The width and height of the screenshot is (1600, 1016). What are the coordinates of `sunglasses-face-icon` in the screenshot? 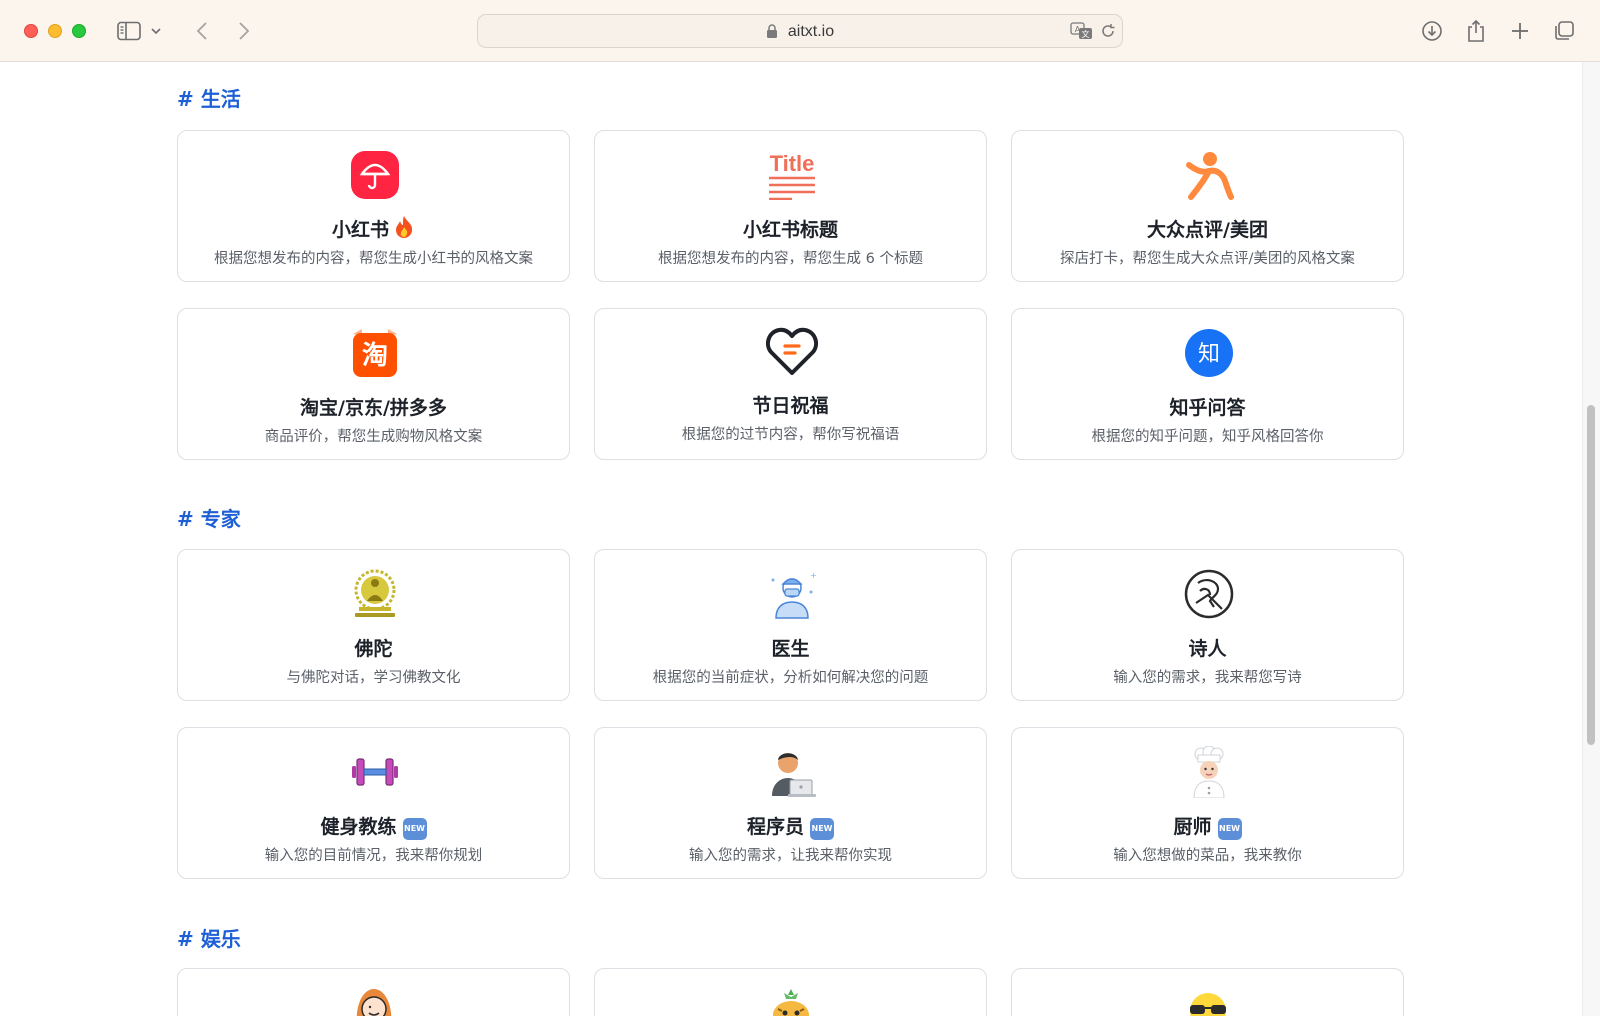 It's located at (1208, 1000).